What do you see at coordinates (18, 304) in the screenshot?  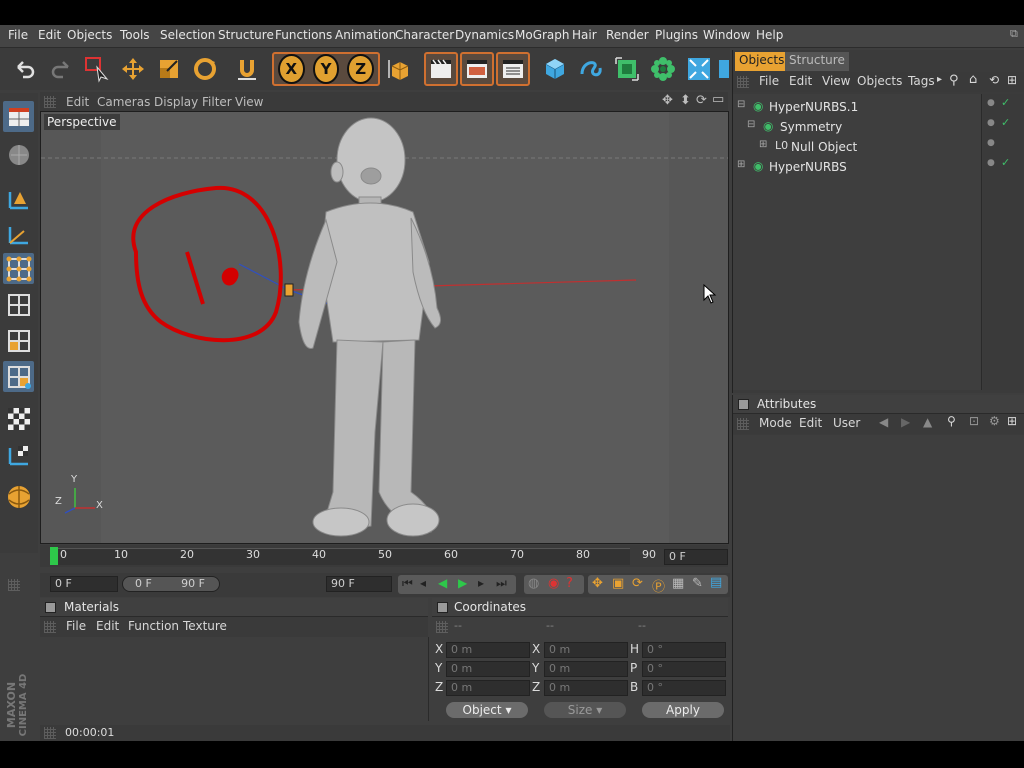 I see `edges-mode-icon` at bounding box center [18, 304].